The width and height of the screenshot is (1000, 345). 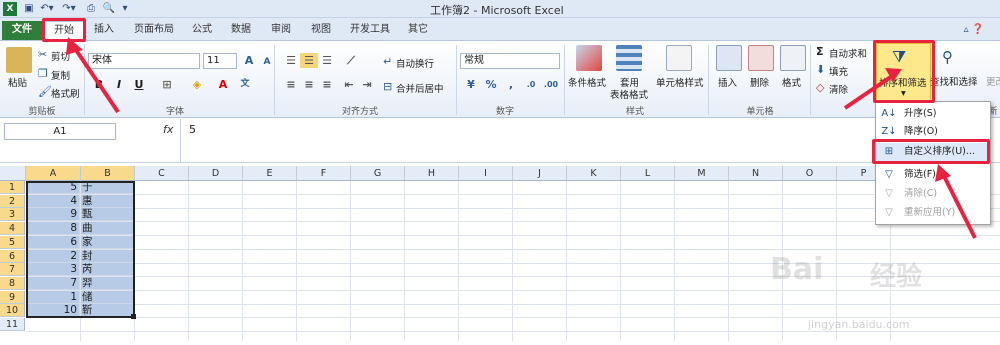 What do you see at coordinates (60, 56) in the screenshot?
I see `cut-button: 剪切` at bounding box center [60, 56].